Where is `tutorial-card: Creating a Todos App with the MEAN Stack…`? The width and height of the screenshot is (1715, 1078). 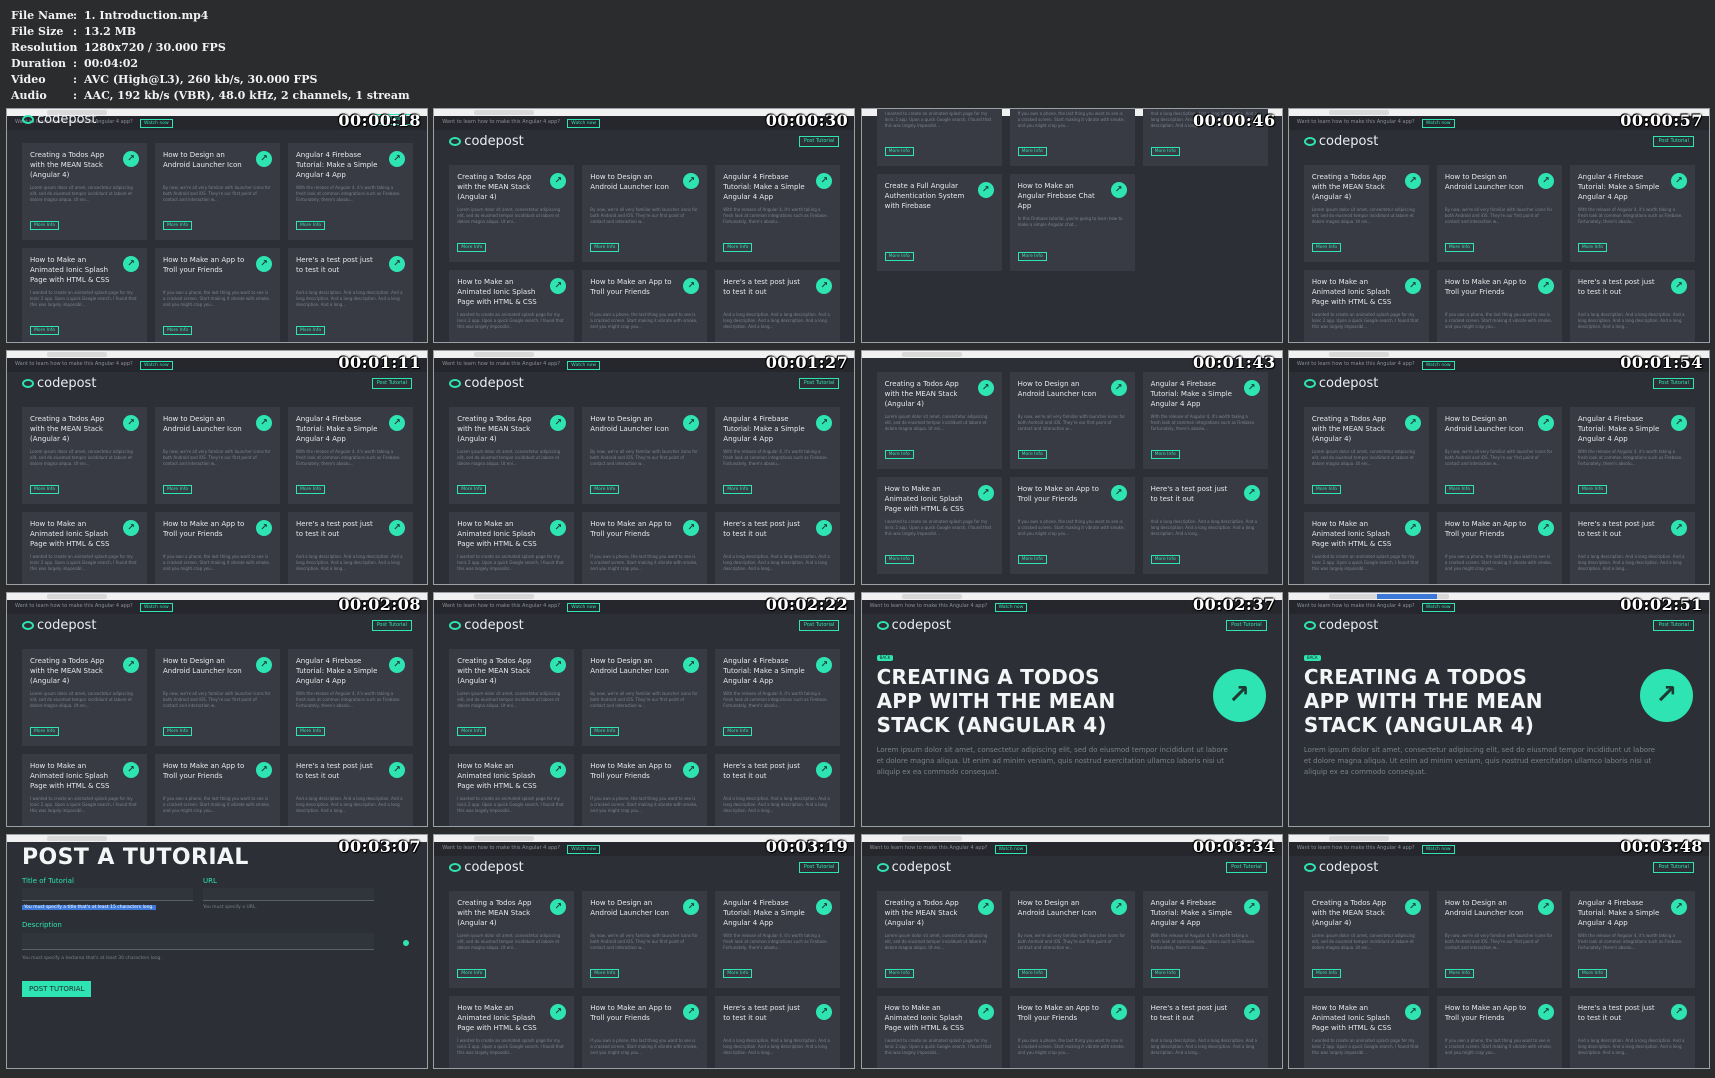 tutorial-card: Creating a Todos App with the MEAN Stack… is located at coordinates (84, 697).